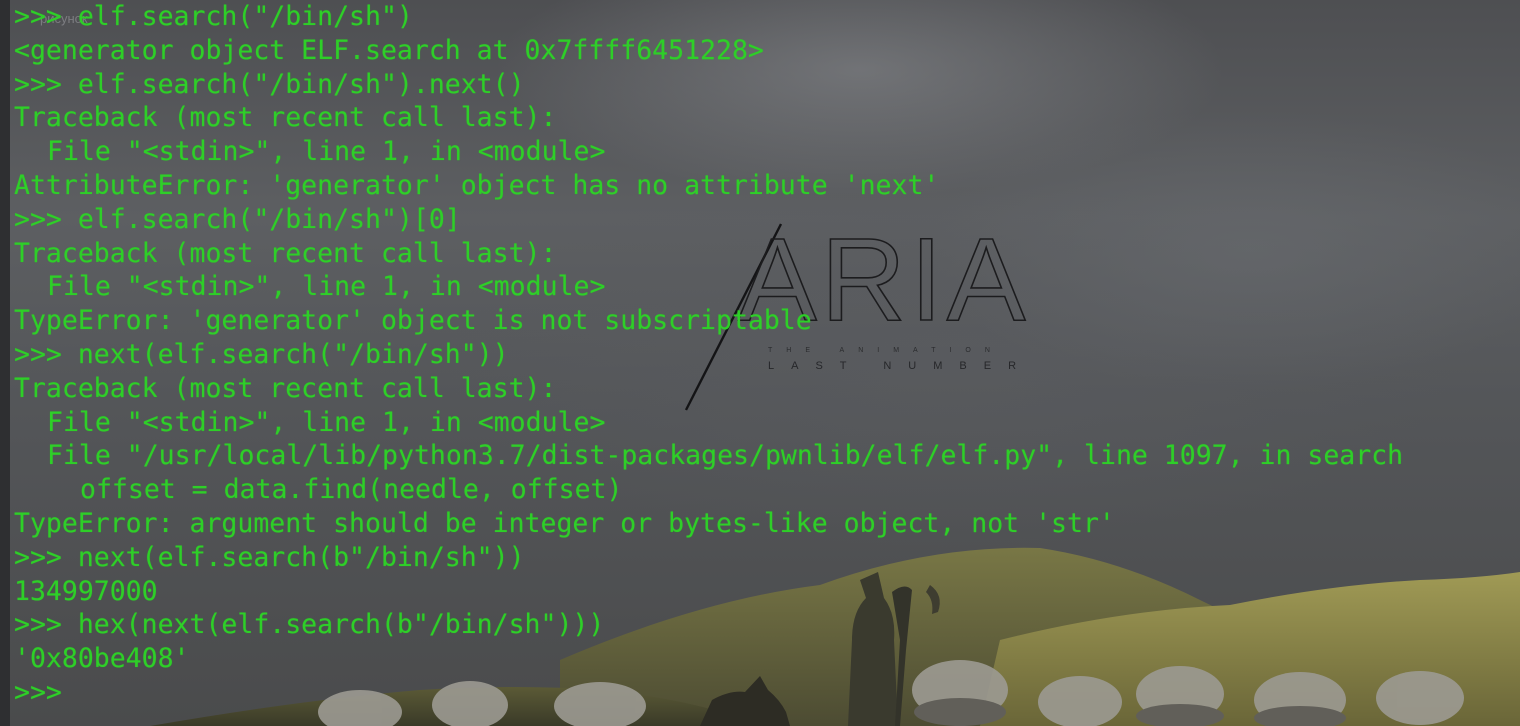 This screenshot has width=1520, height=726. What do you see at coordinates (86, 591) in the screenshot?
I see `terminal-line: 134997000` at bounding box center [86, 591].